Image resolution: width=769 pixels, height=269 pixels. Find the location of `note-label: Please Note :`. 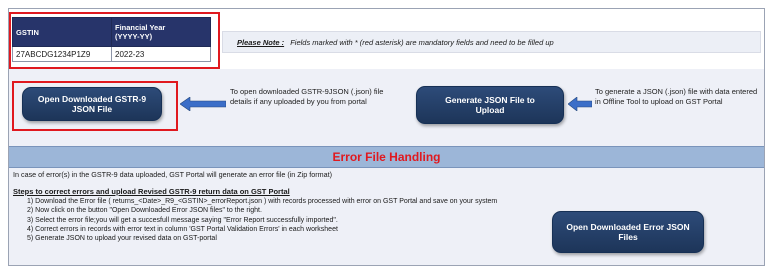

note-label: Please Note : is located at coordinates (261, 42).